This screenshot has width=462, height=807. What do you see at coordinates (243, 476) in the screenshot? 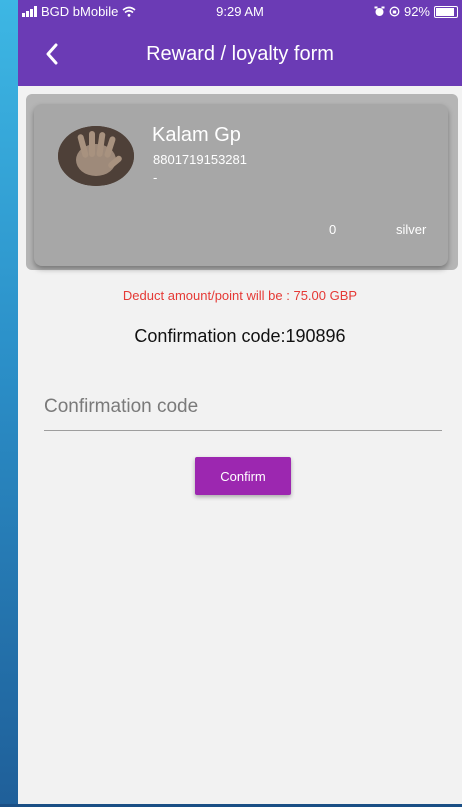
I see `confirm-button: Confirm` at bounding box center [243, 476].